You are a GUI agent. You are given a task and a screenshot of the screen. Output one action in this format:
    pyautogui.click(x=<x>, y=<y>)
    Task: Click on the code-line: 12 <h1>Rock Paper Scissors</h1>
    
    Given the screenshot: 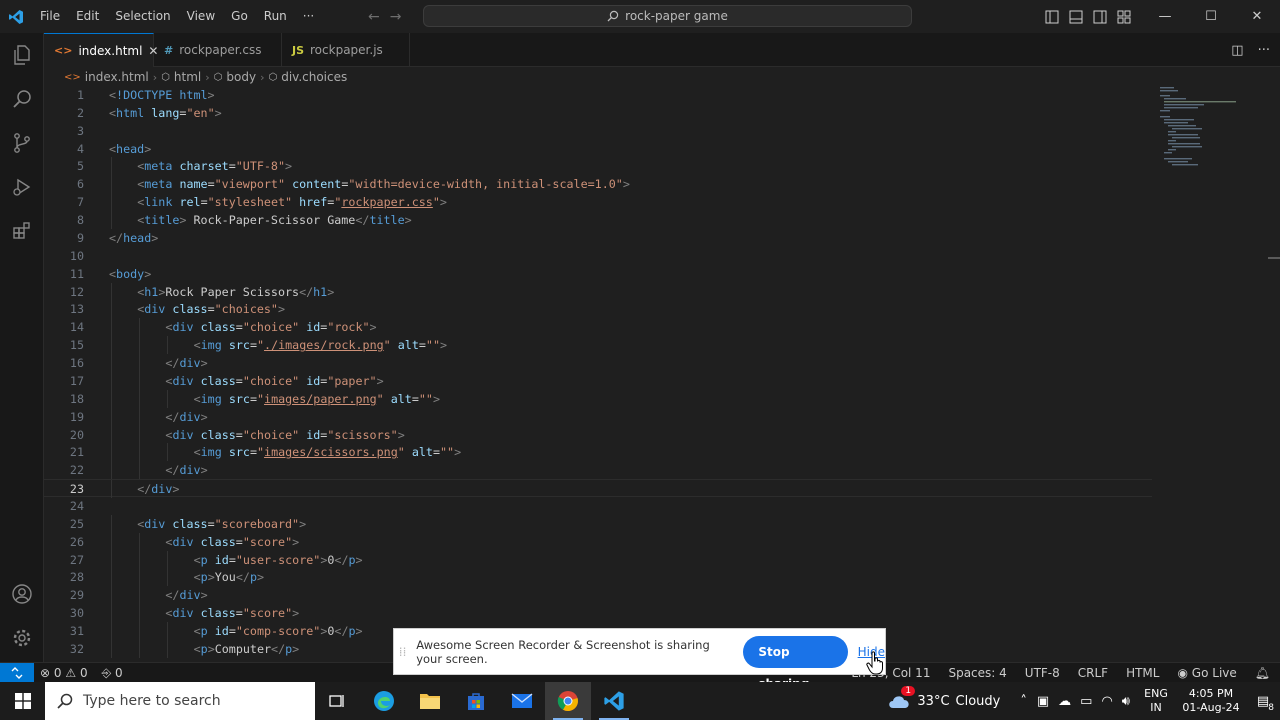 What is the action you would take?
    pyautogui.click(x=598, y=291)
    